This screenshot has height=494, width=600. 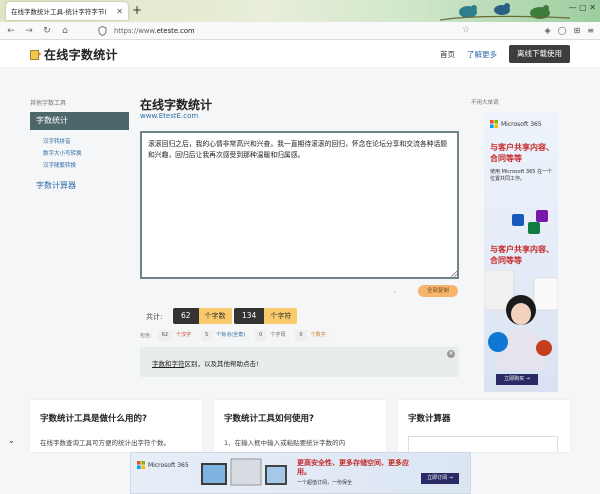 What do you see at coordinates (244, 472) in the screenshot?
I see `banner-devices-image` at bounding box center [244, 472].